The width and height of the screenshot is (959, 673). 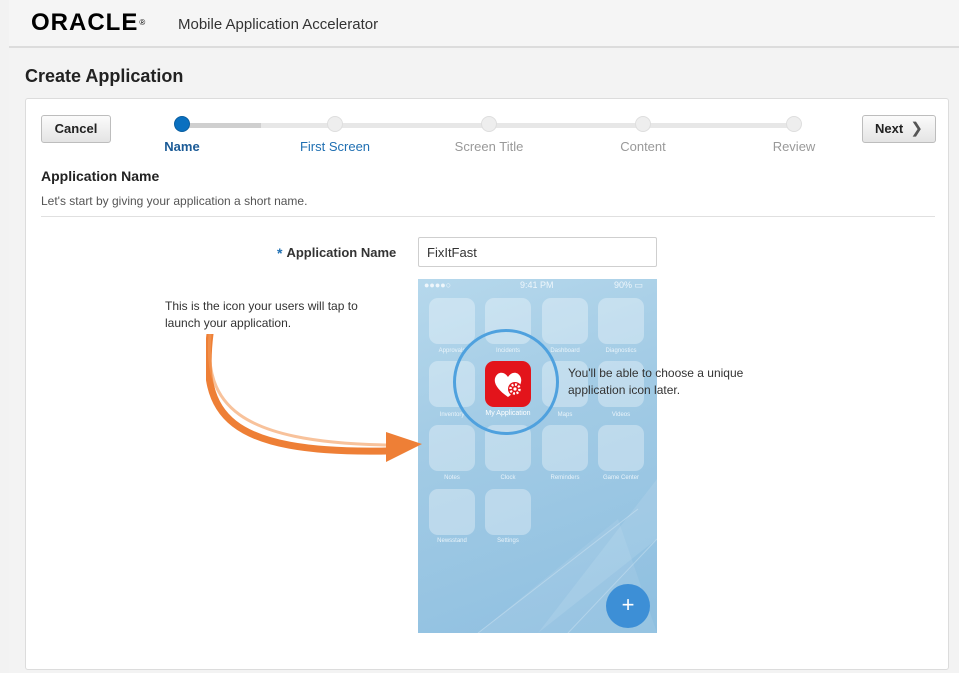 What do you see at coordinates (452, 541) in the screenshot?
I see `app-caption: Newsstand` at bounding box center [452, 541].